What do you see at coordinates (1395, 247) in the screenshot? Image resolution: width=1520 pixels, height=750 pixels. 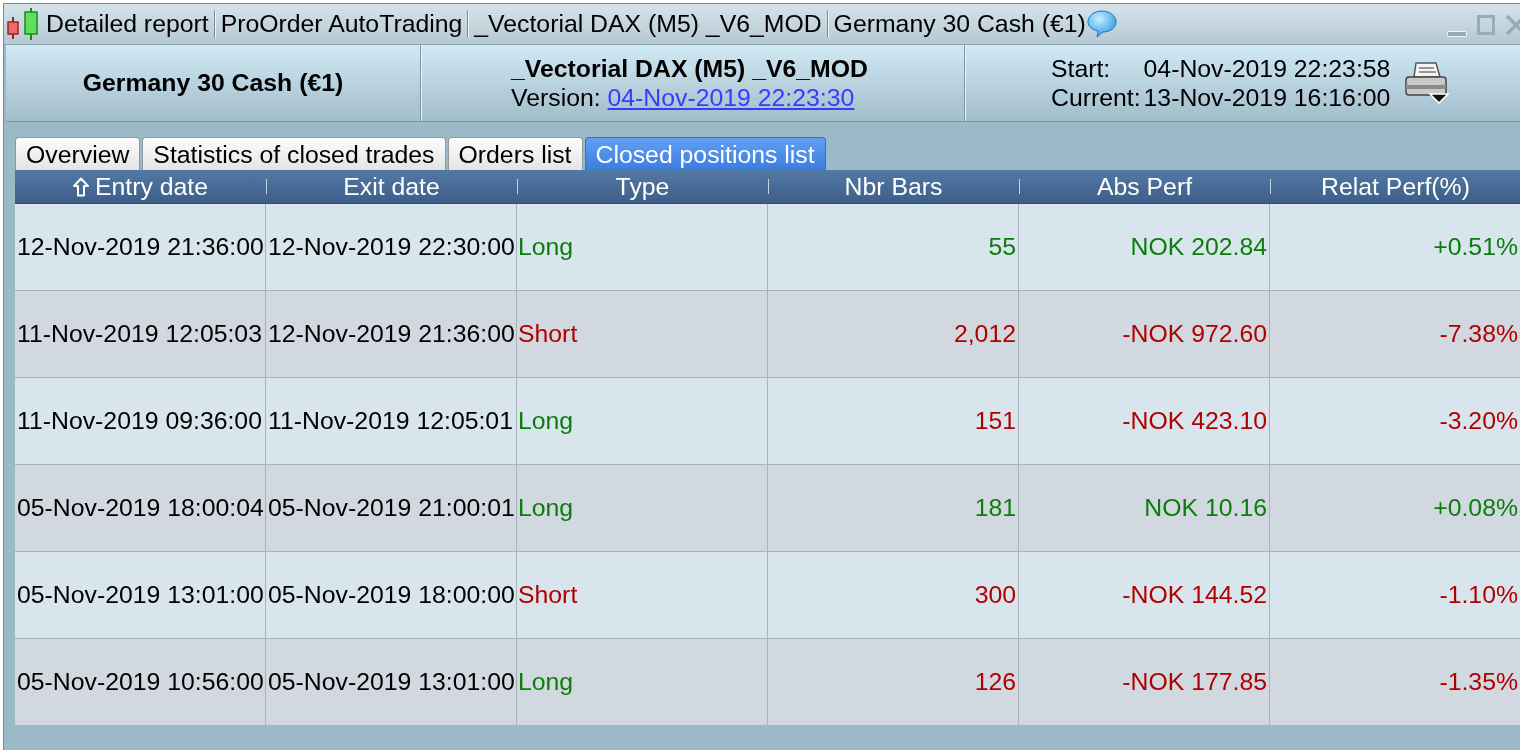 I see `table-cell: +0.51%` at bounding box center [1395, 247].